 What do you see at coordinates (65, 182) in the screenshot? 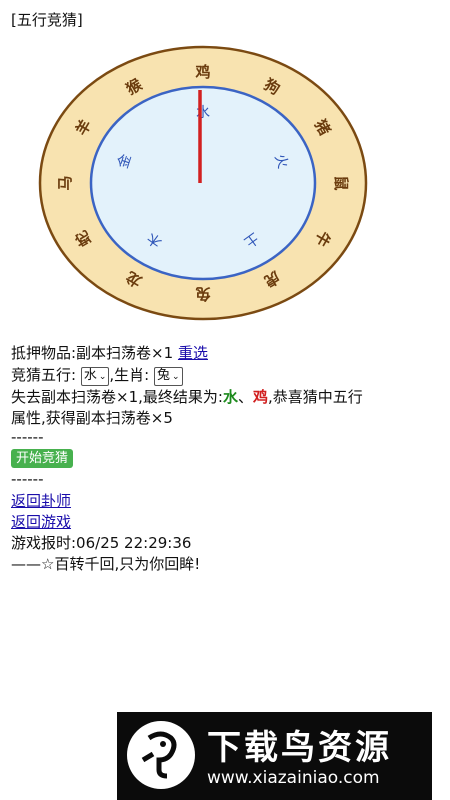
I see `zodiac-label-10: 马` at bounding box center [65, 182].